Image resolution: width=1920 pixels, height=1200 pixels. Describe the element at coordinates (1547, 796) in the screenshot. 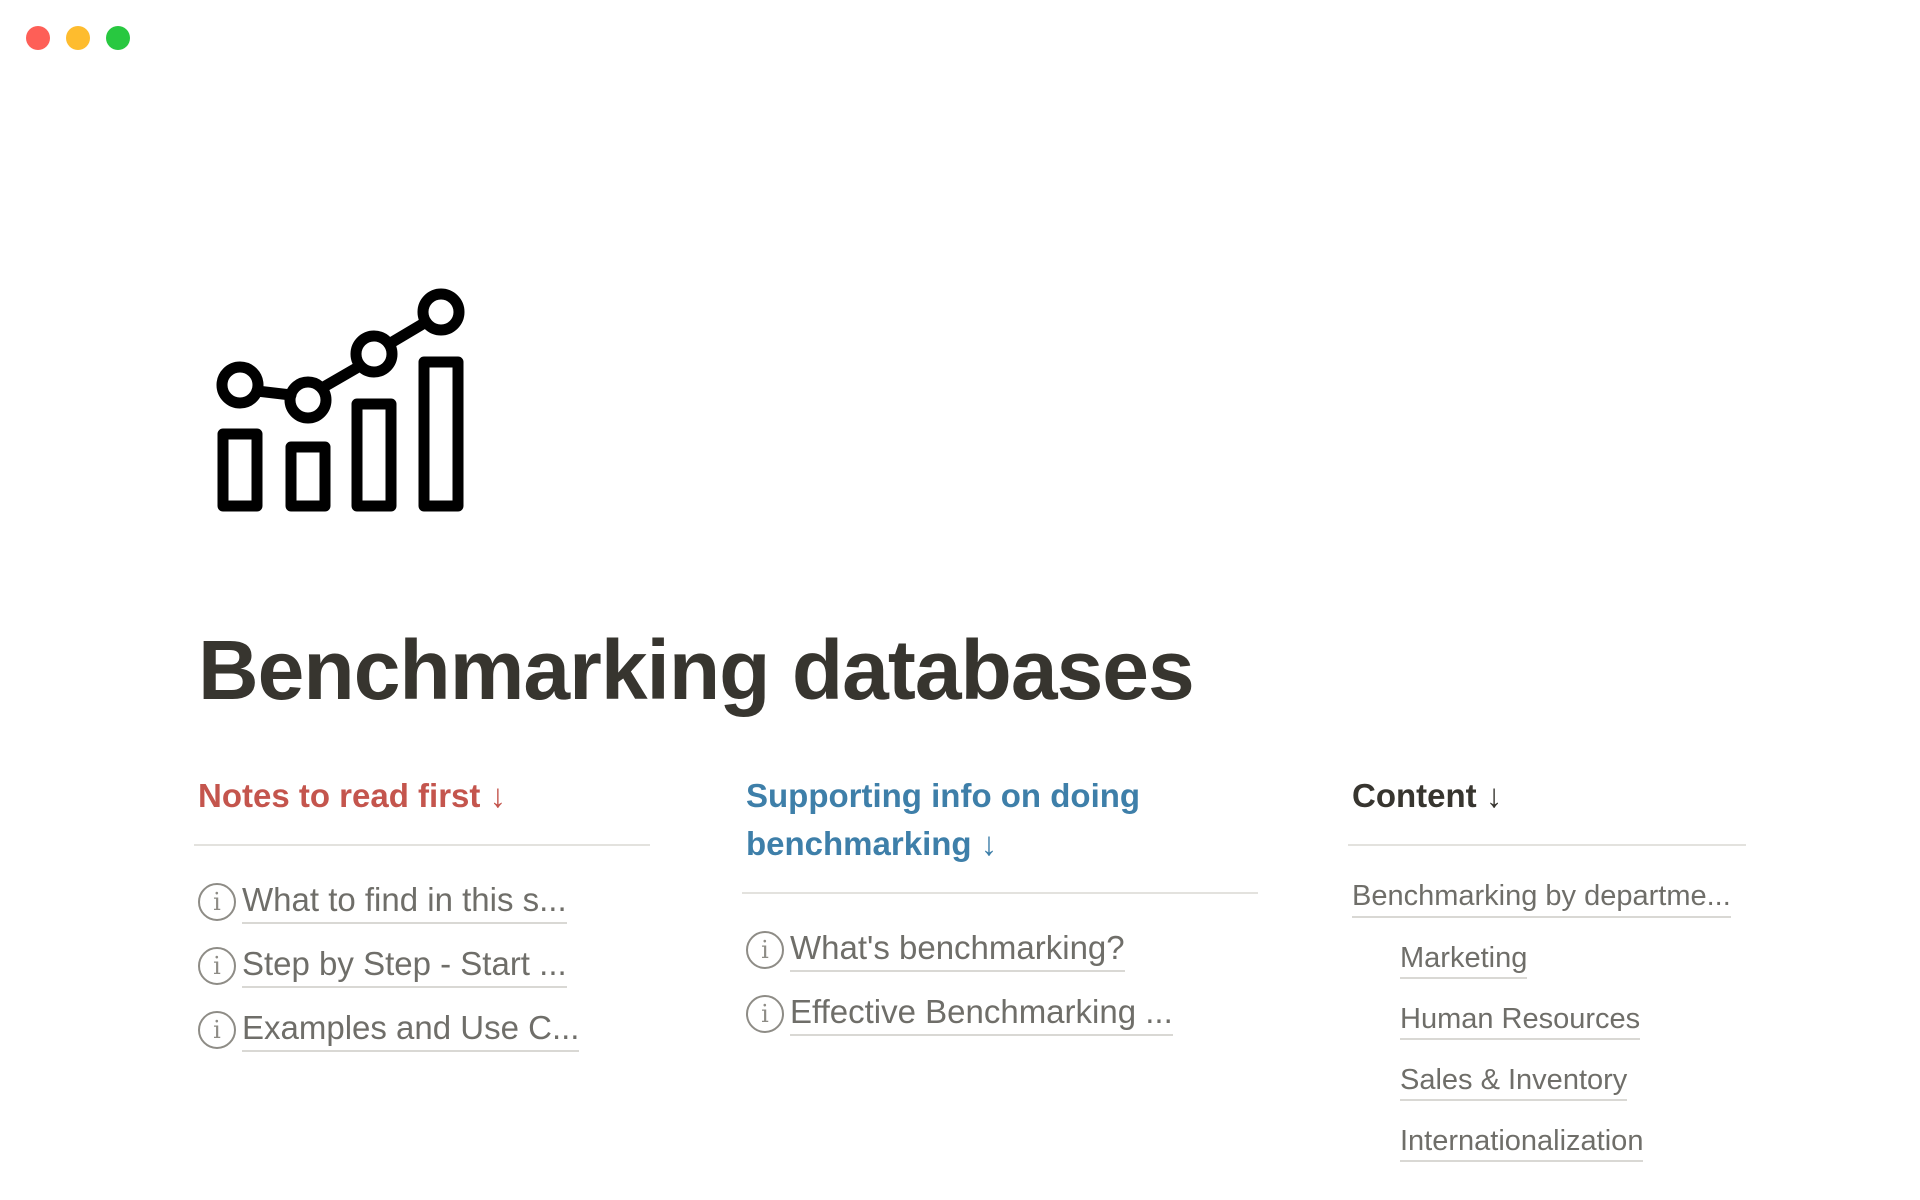

I see `content-heading: Content ↓` at that location.